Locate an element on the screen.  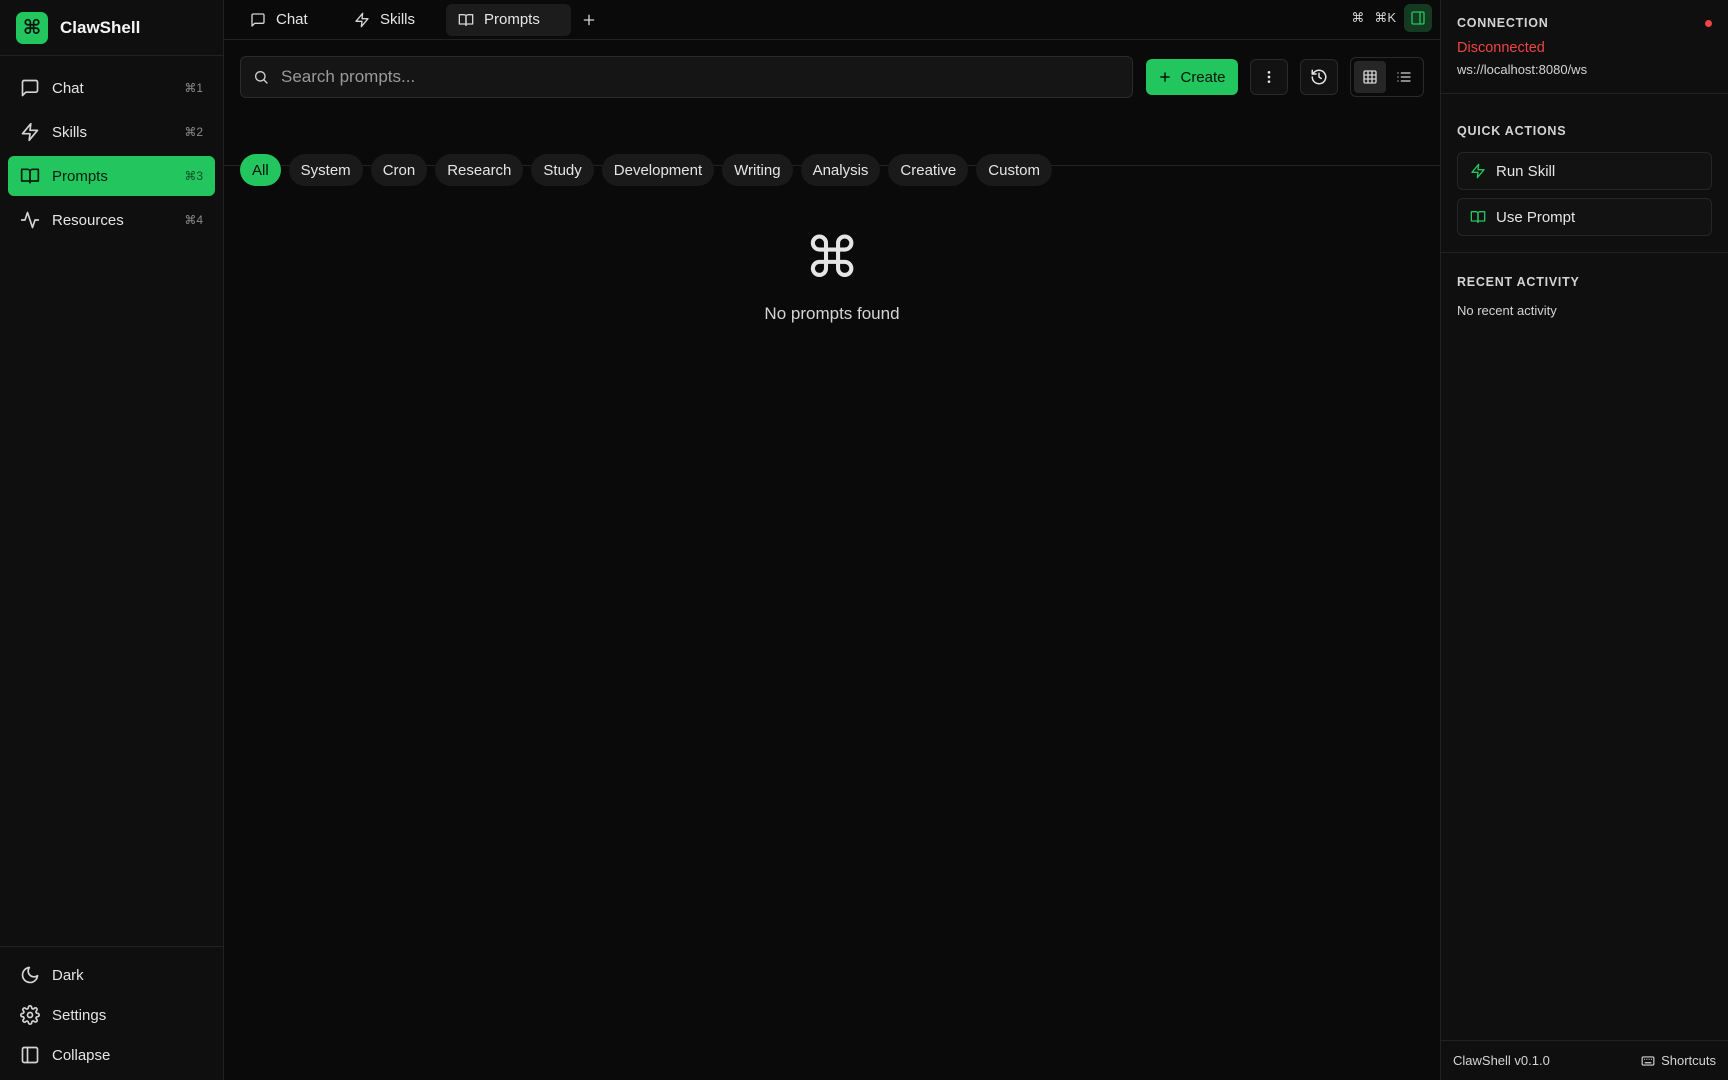
search-icon is located at coordinates (261, 77).